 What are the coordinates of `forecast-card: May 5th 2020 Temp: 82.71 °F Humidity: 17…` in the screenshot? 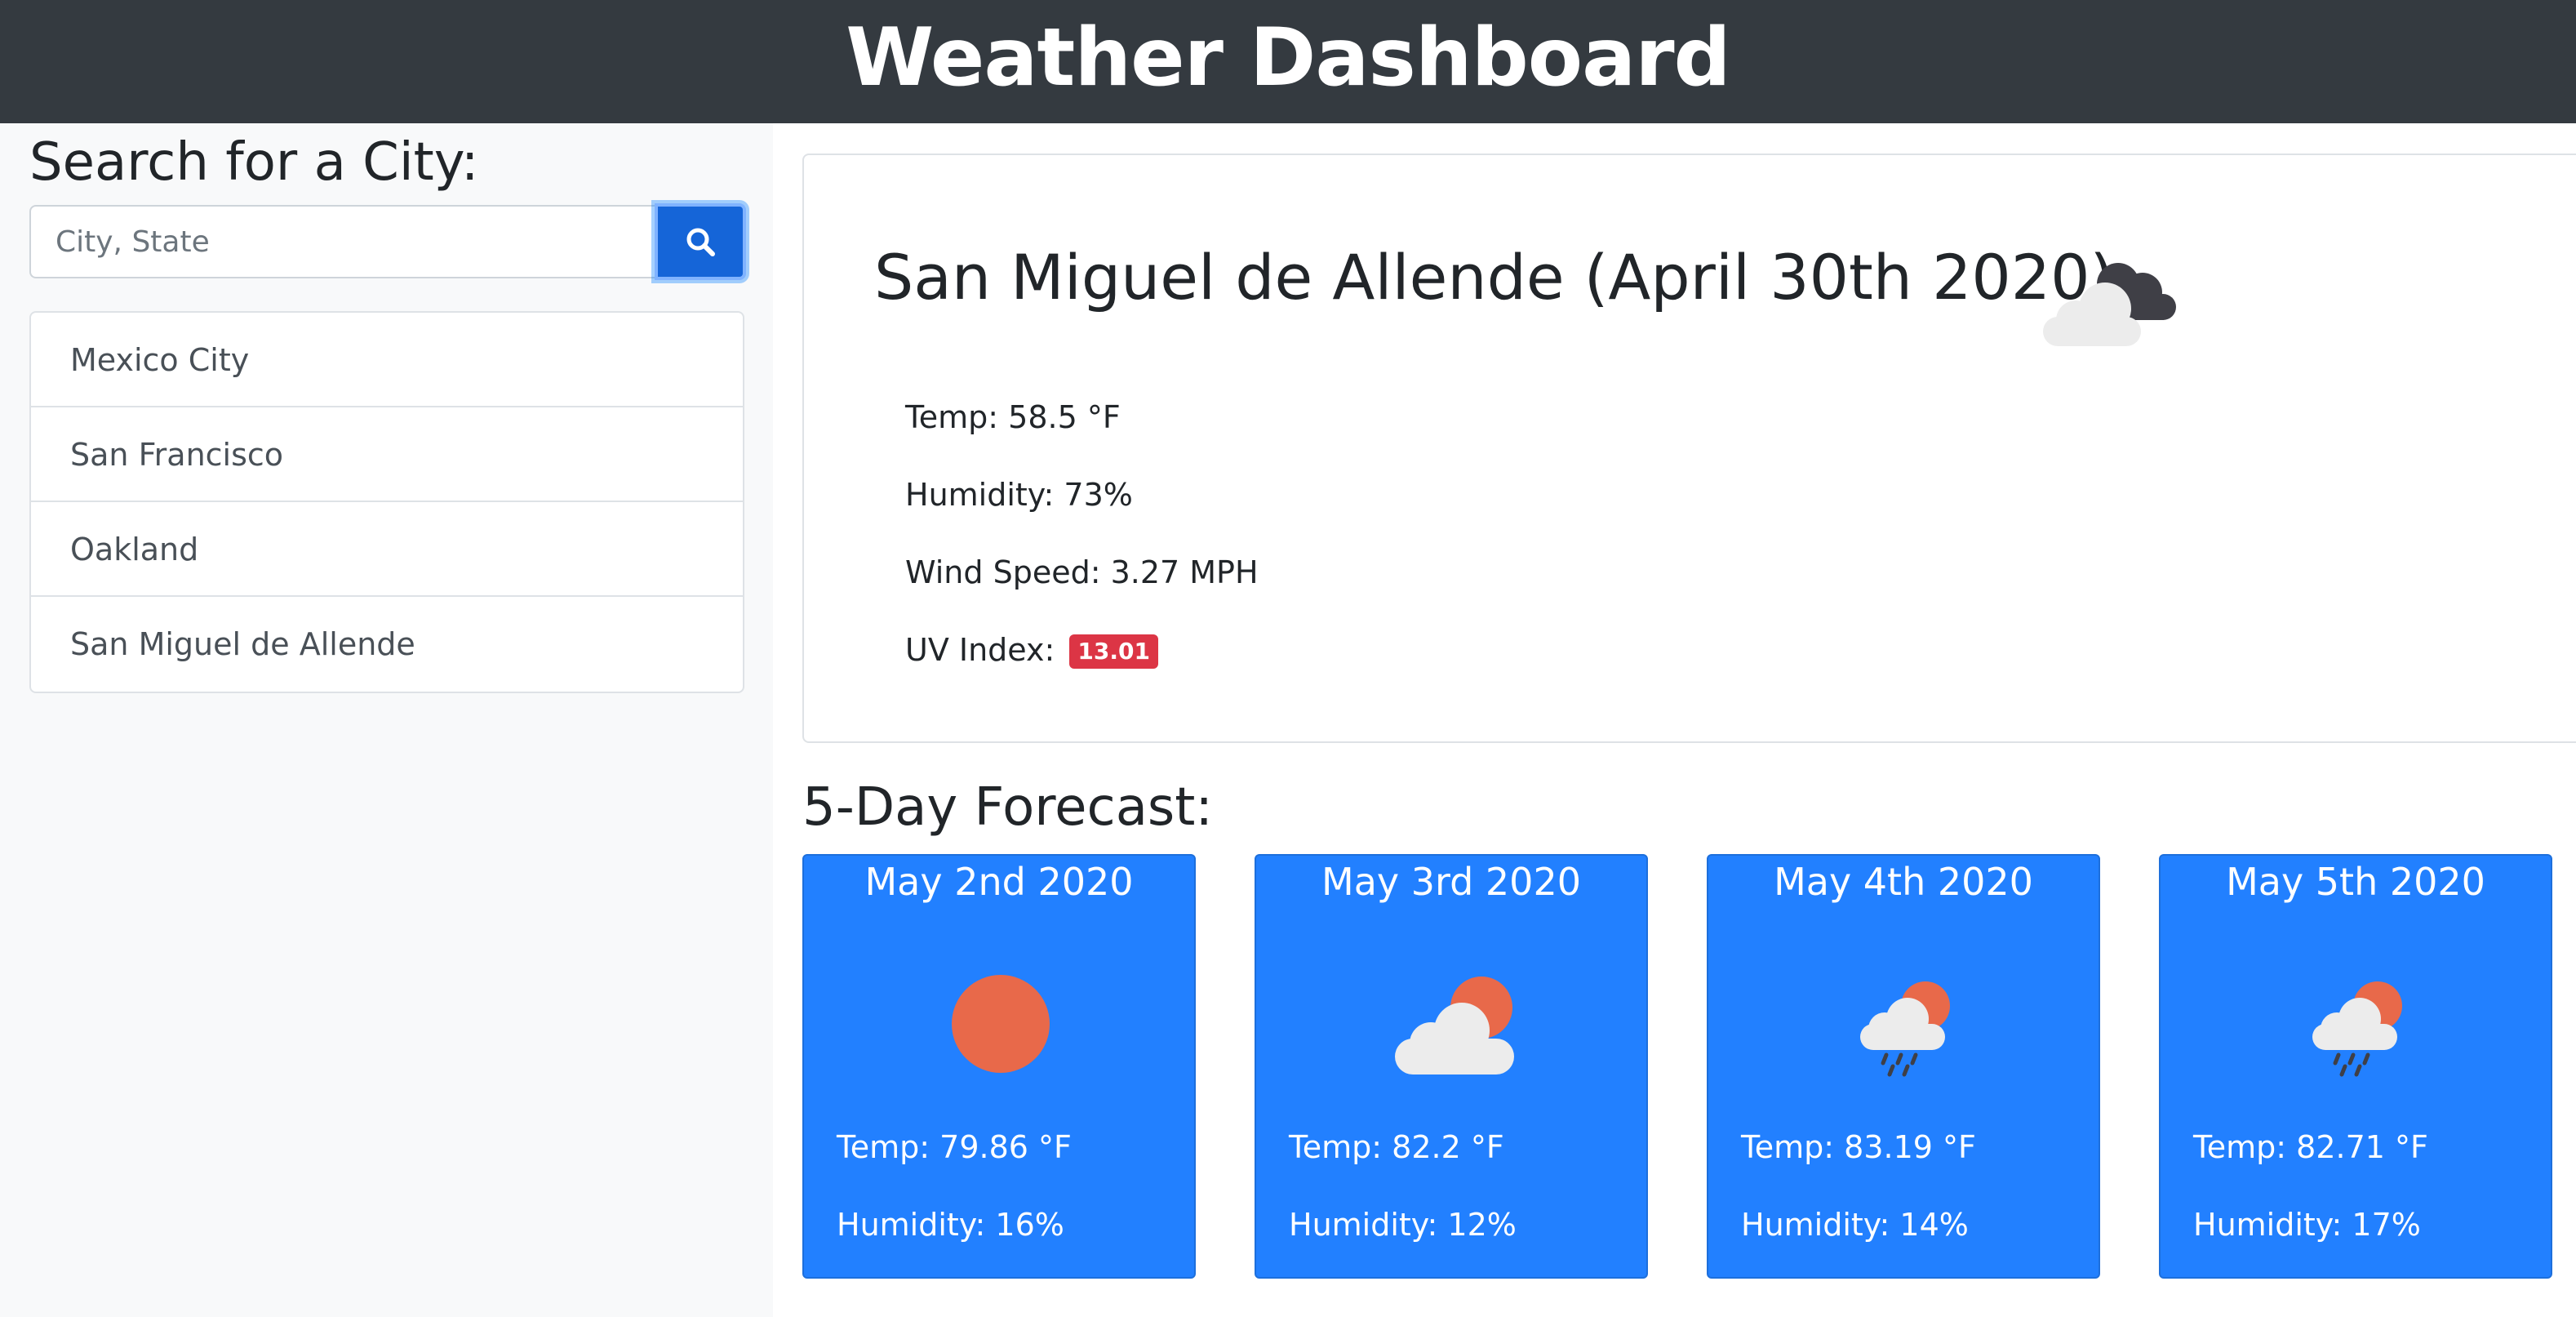 It's located at (2355, 1066).